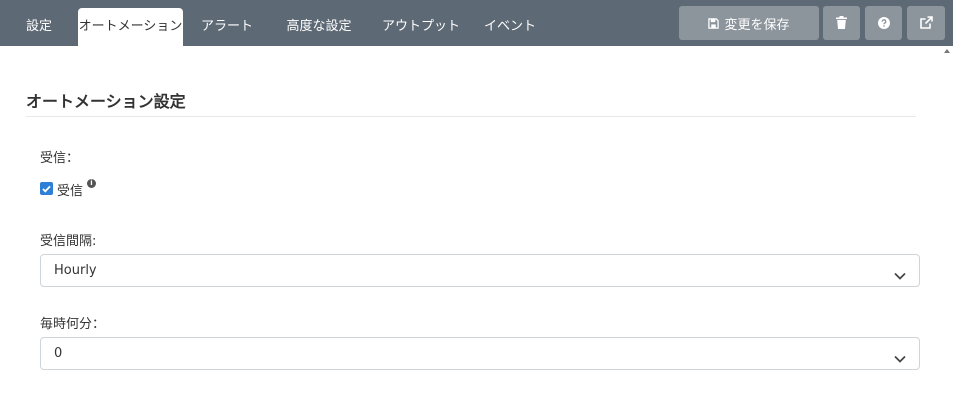 The width and height of the screenshot is (953, 413). Describe the element at coordinates (319, 27) in the screenshot. I see `tab-advanced-settings: 高度な設定` at that location.